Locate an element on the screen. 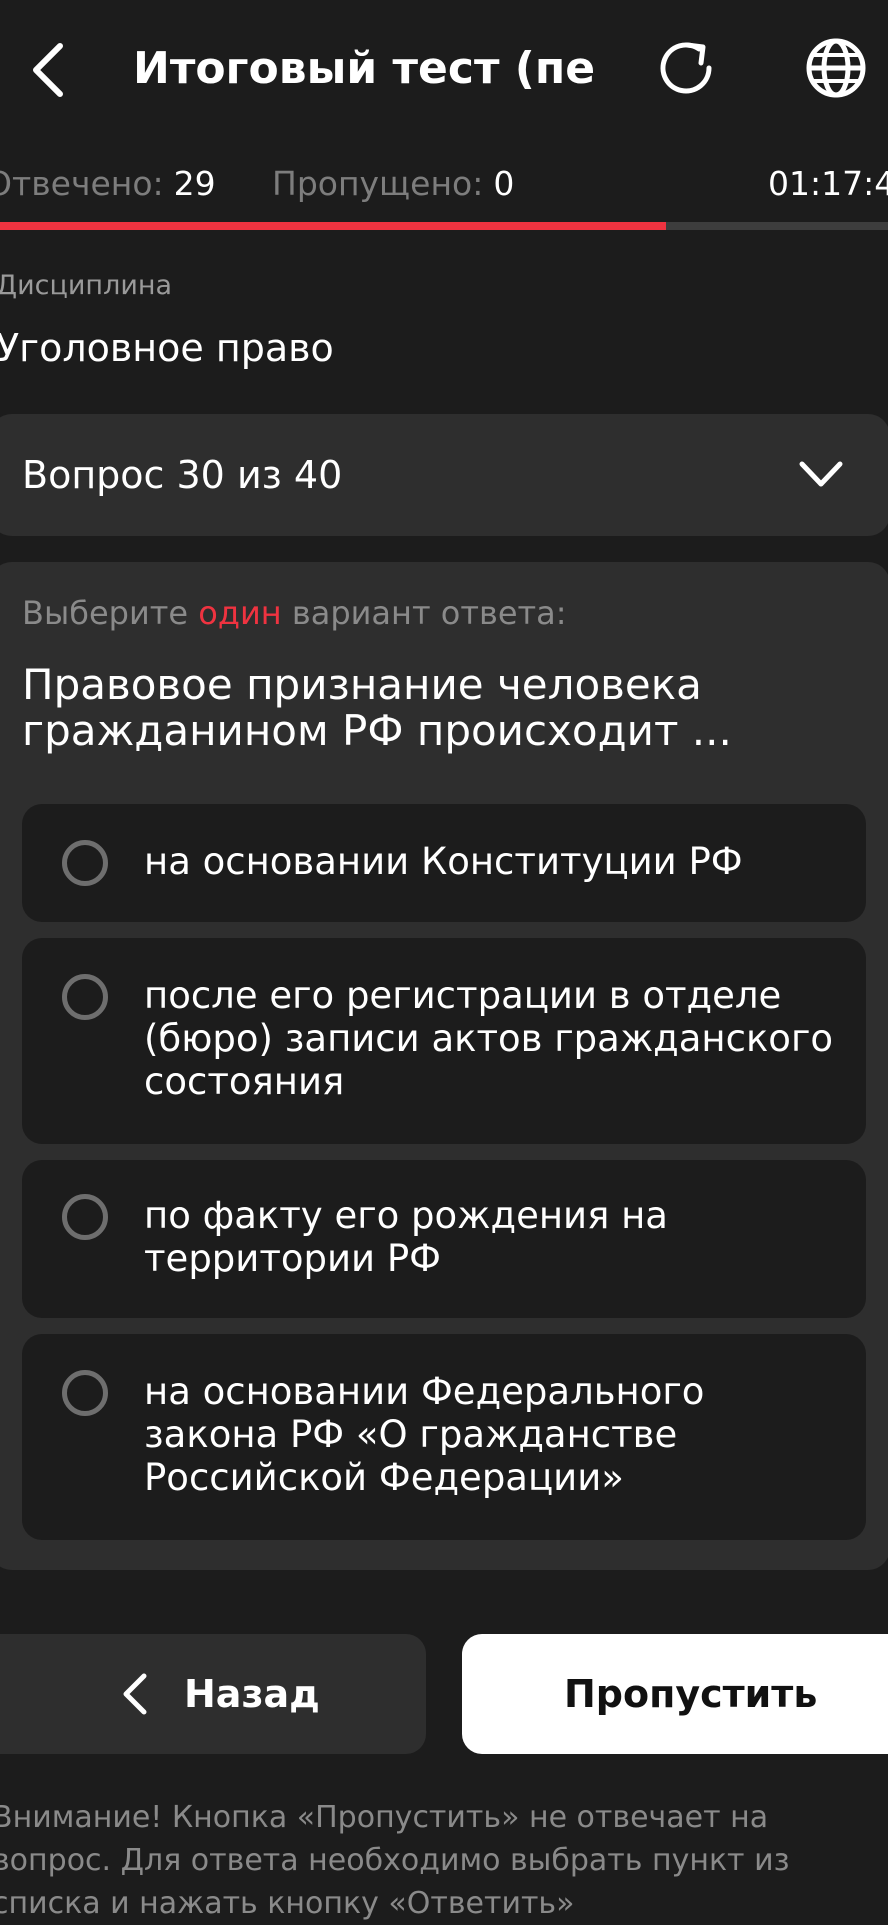 Image resolution: width=888 pixels, height=1925 pixels. answer-option: по факту его рождения на территории РФ is located at coordinates (444, 1239).